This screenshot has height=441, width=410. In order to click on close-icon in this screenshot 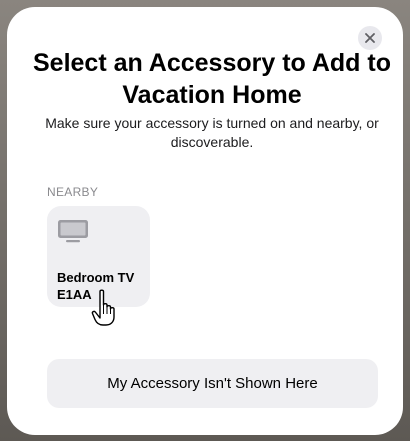, I will do `click(370, 38)`.